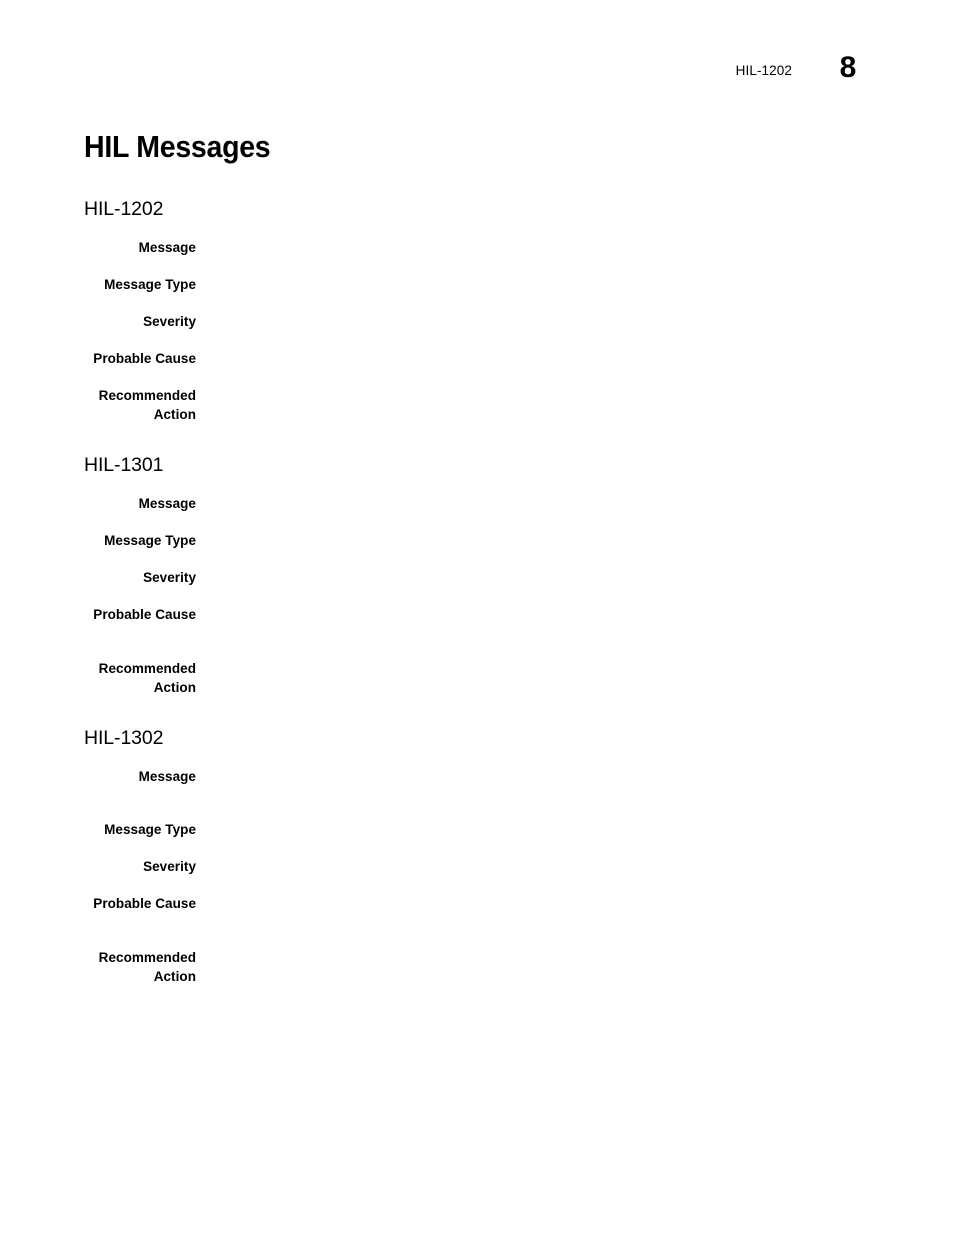  Describe the element at coordinates (848, 67) in the screenshot. I see `page-number: 8` at that location.